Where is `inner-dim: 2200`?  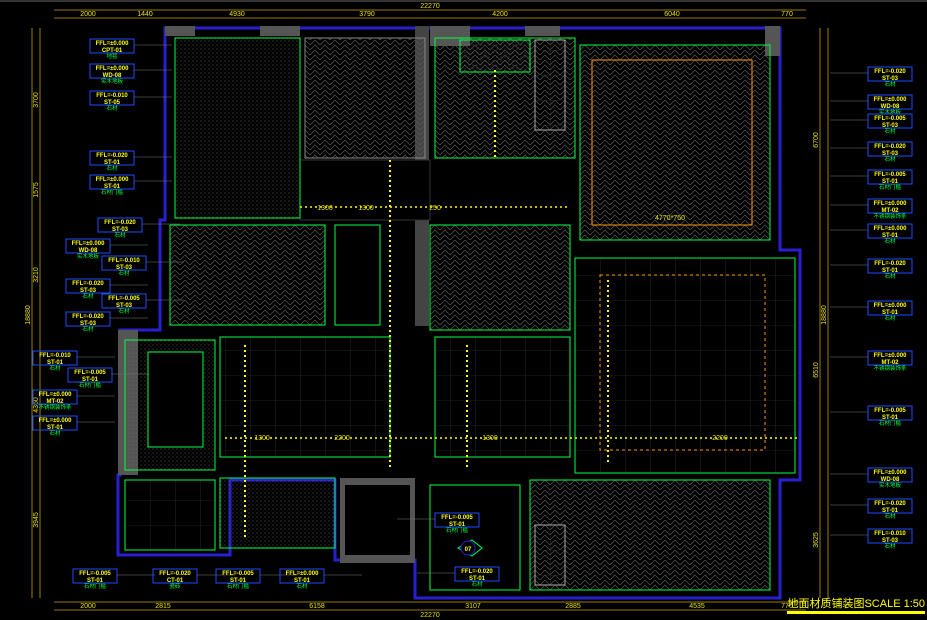 inner-dim: 2200 is located at coordinates (342, 438).